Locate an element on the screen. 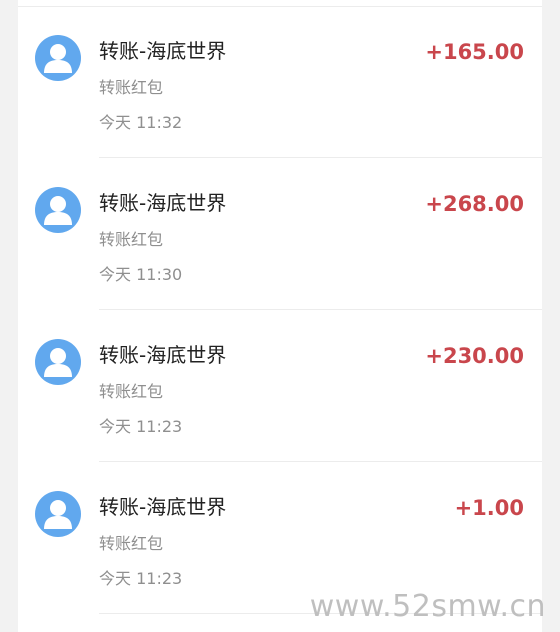  transaction-amount: +268.00 is located at coordinates (474, 204).